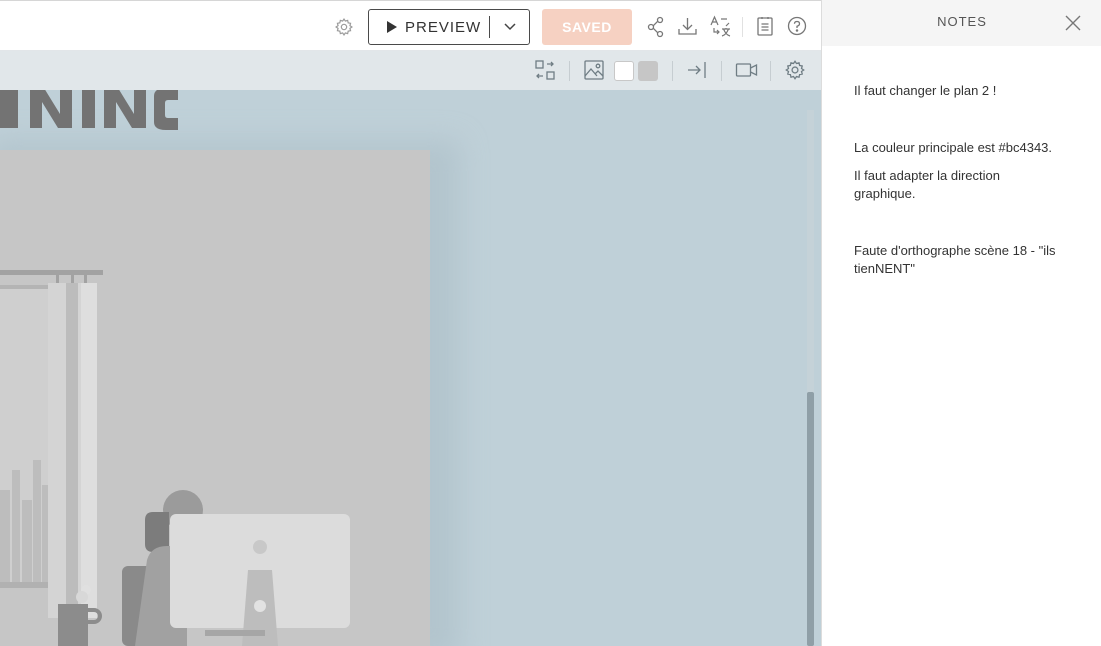  What do you see at coordinates (594, 70) in the screenshot?
I see `image-icon` at bounding box center [594, 70].